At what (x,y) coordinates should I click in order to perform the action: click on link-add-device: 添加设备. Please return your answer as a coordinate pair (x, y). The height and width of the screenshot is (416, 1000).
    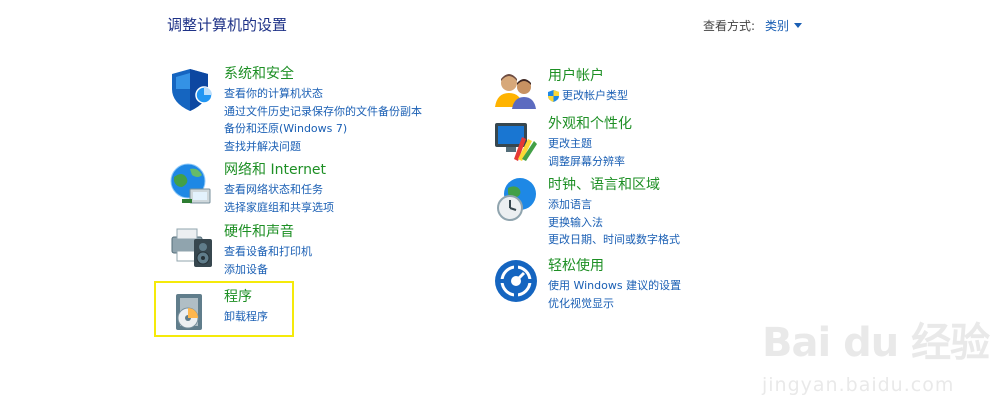
    Looking at the image, I should click on (268, 270).